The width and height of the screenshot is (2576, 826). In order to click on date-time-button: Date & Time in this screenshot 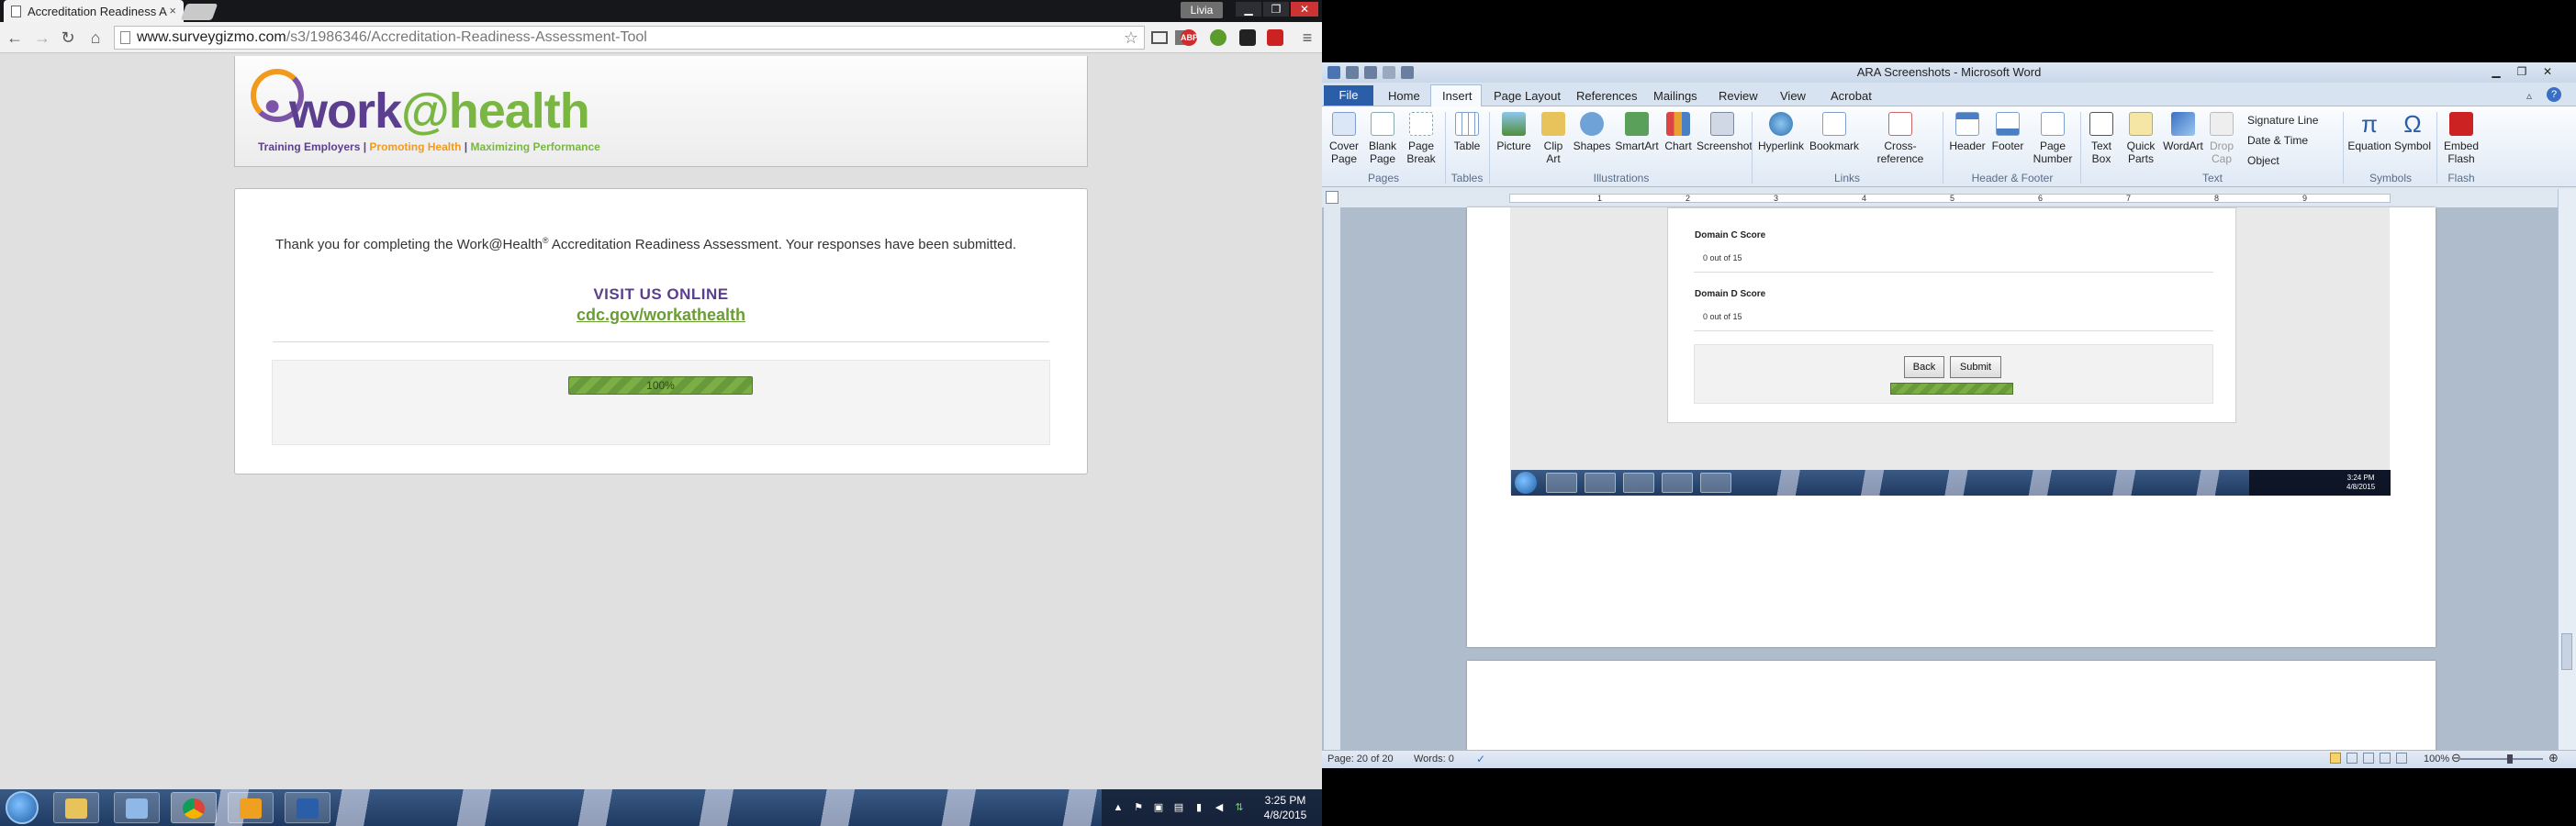, I will do `click(2277, 141)`.